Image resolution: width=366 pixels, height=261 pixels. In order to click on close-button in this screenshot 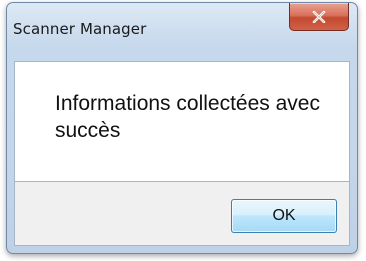, I will do `click(319, 17)`.